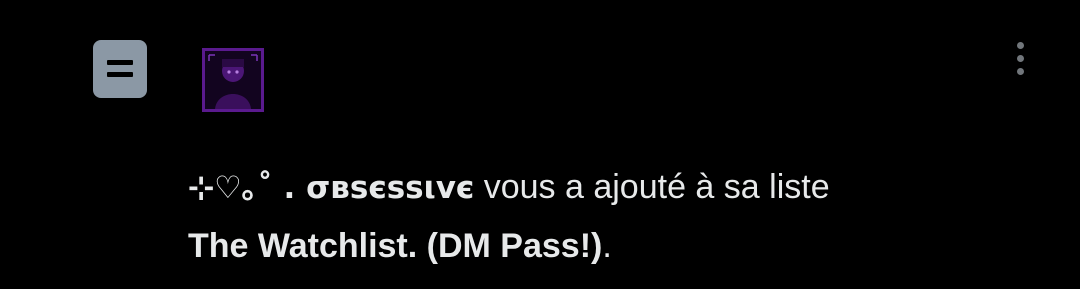 Image resolution: width=1080 pixels, height=289 pixels. Describe the element at coordinates (1020, 45) in the screenshot. I see `more-vertical-icon` at that location.